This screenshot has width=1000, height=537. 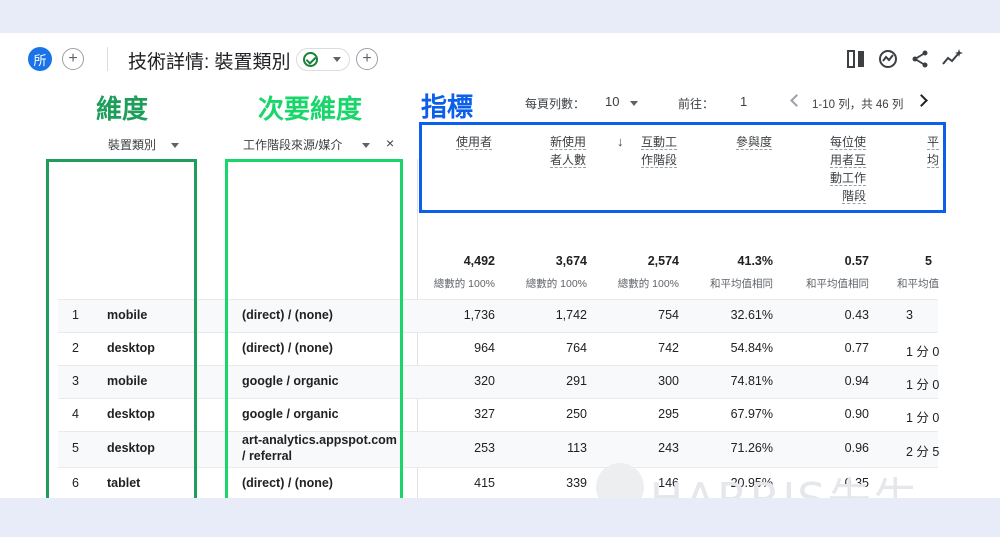 I want to click on row-per-user: 0.94, so click(x=856, y=380).